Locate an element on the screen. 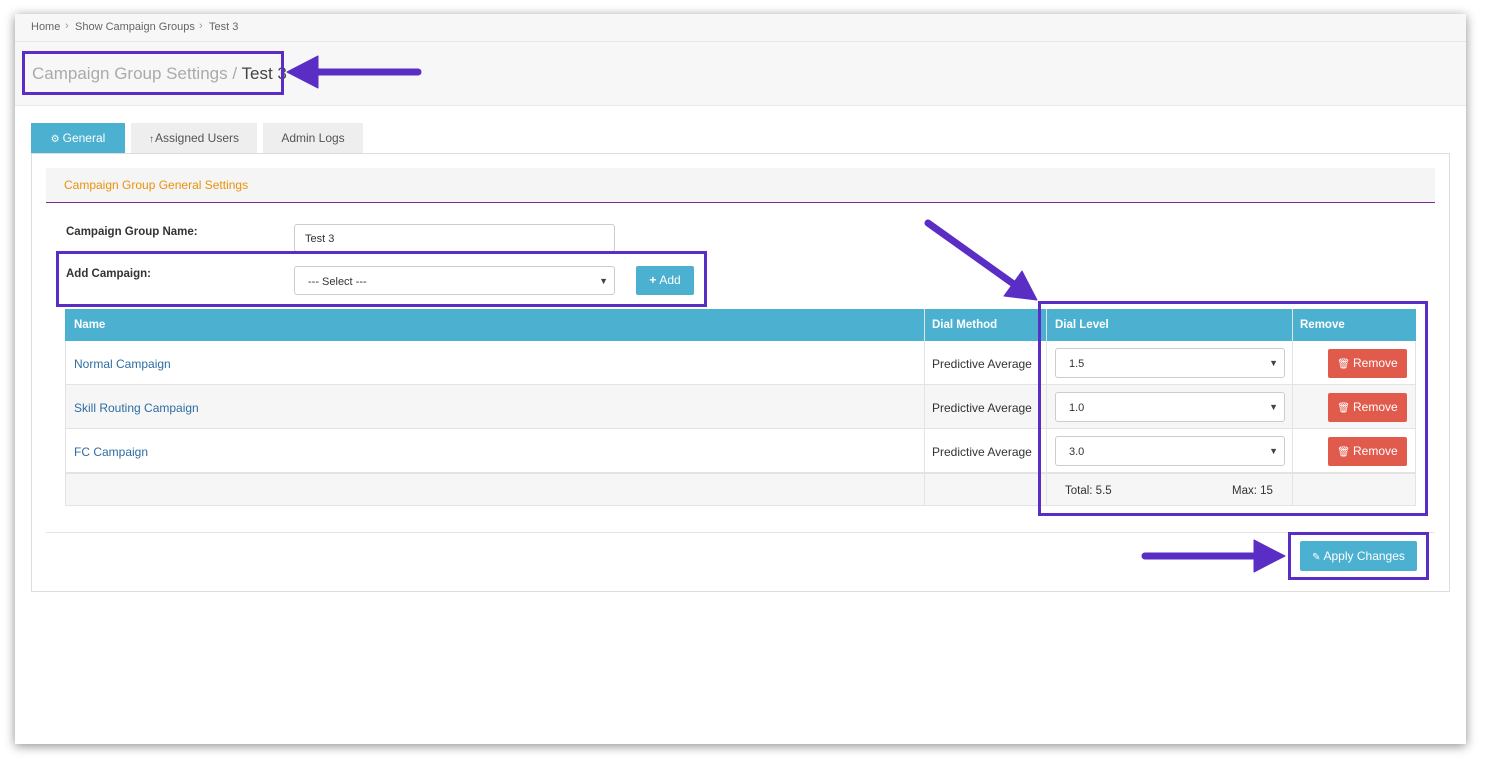 Image resolution: width=1491 pixels, height=769 pixels. gears-icon: ⚙ is located at coordinates (55, 139).